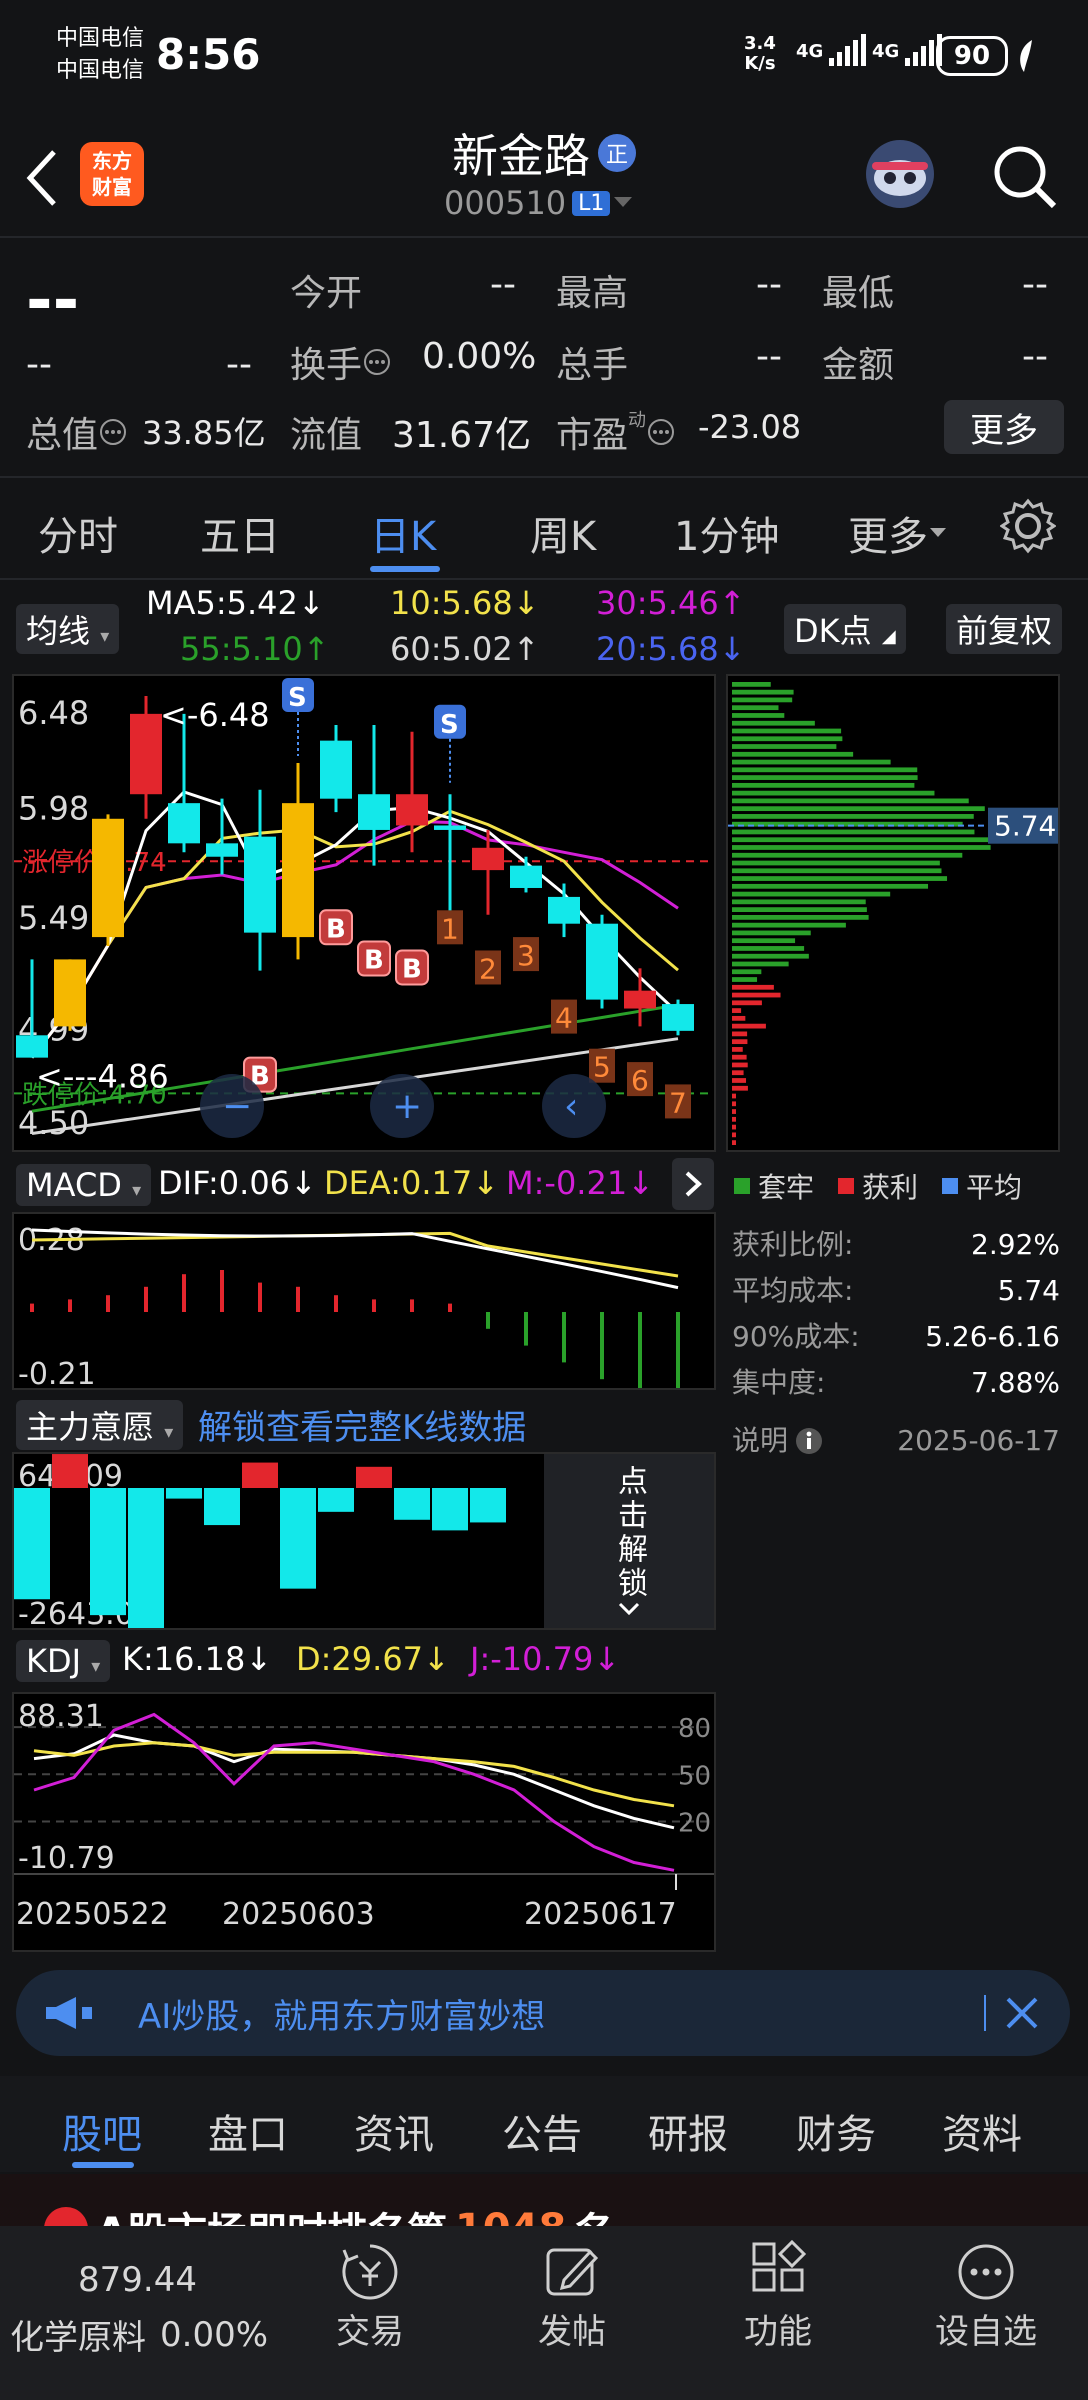 The image size is (1088, 2400). I want to click on expand-indicator-button, so click(693, 1184).